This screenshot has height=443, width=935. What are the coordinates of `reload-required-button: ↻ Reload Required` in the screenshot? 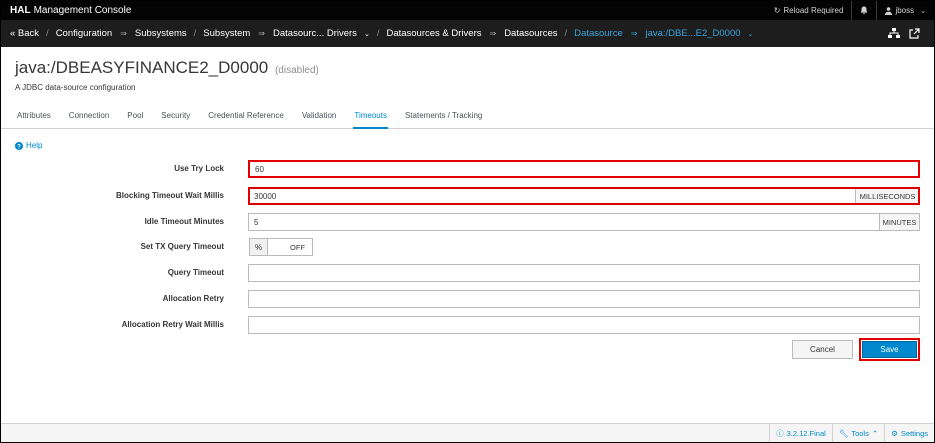 It's located at (809, 10).